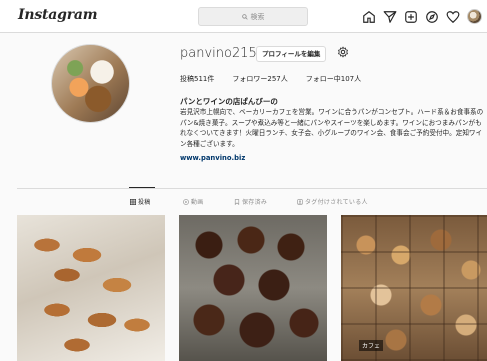 The width and height of the screenshot is (487, 361). Describe the element at coordinates (186, 201) in the screenshot. I see `video-icon` at that location.